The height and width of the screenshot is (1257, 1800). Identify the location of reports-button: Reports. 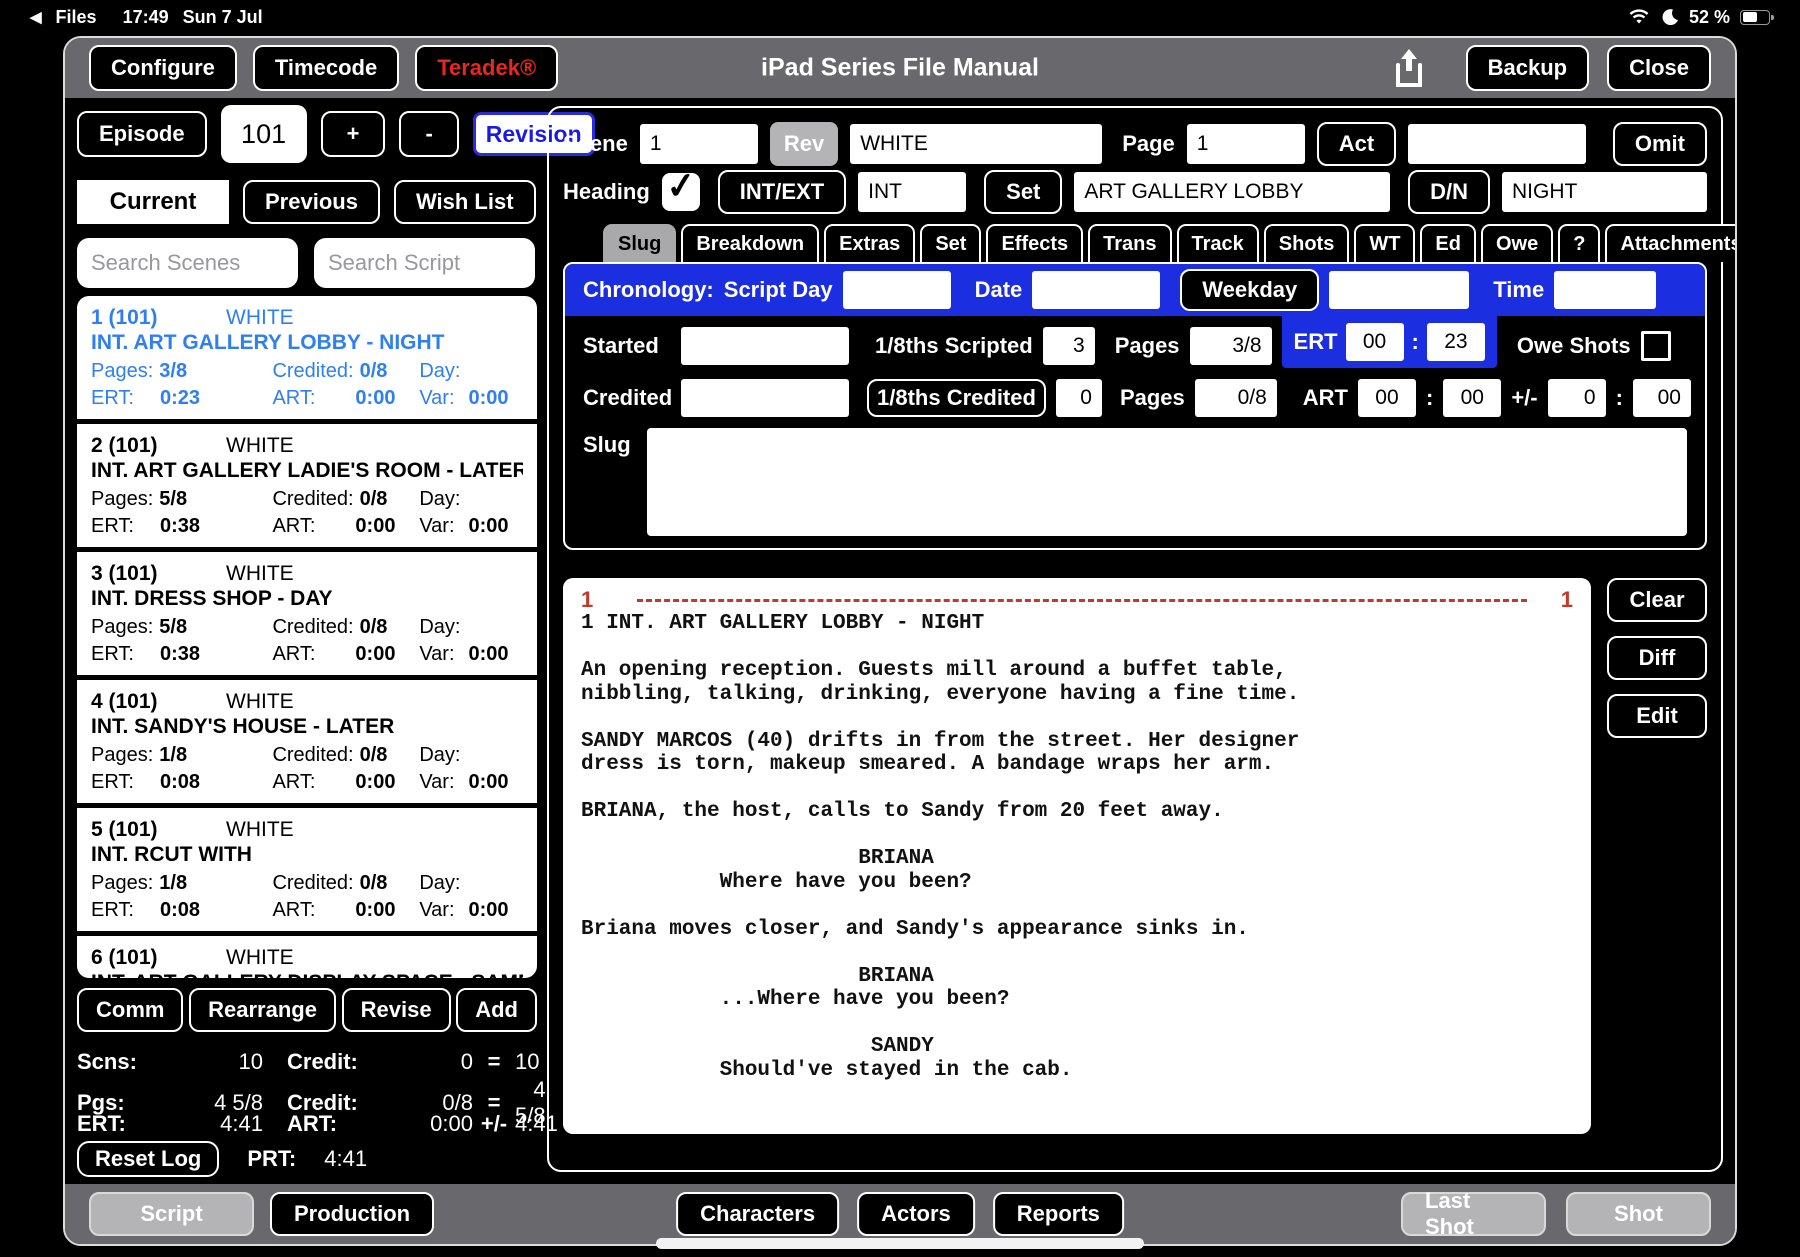
(1058, 1214).